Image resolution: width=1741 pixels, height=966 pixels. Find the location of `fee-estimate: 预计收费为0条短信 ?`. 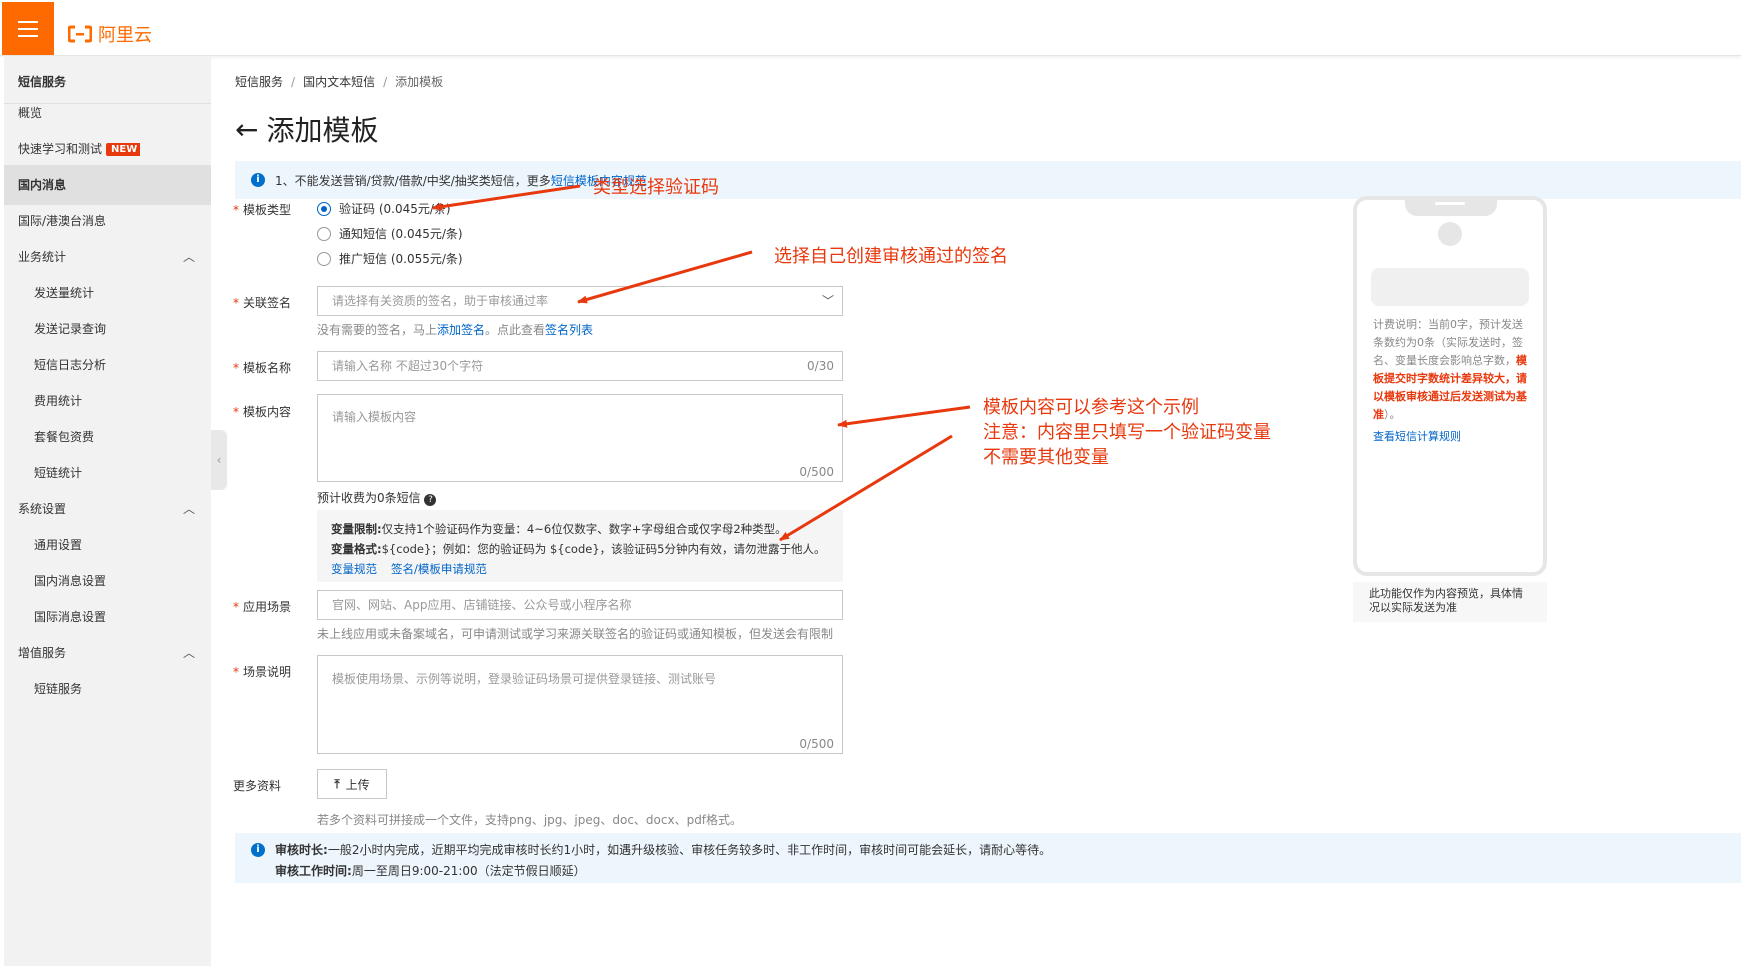

fee-estimate: 预计收费为0条短信 ? is located at coordinates (377, 497).